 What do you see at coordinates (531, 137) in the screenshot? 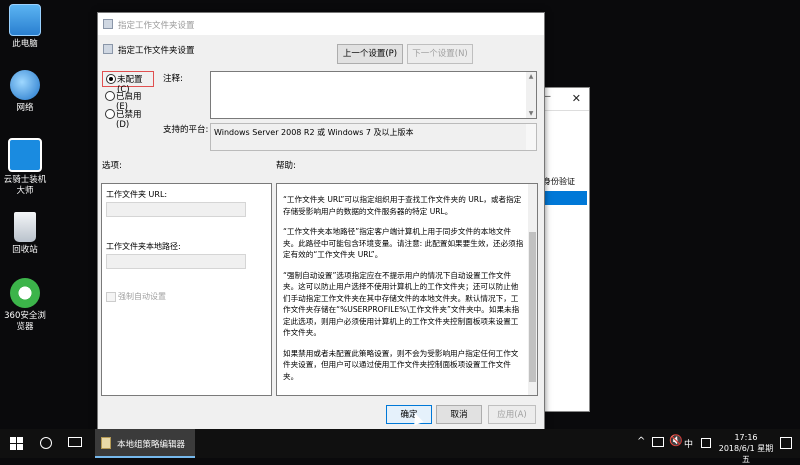
I see `platform-scrollbar` at bounding box center [531, 137].